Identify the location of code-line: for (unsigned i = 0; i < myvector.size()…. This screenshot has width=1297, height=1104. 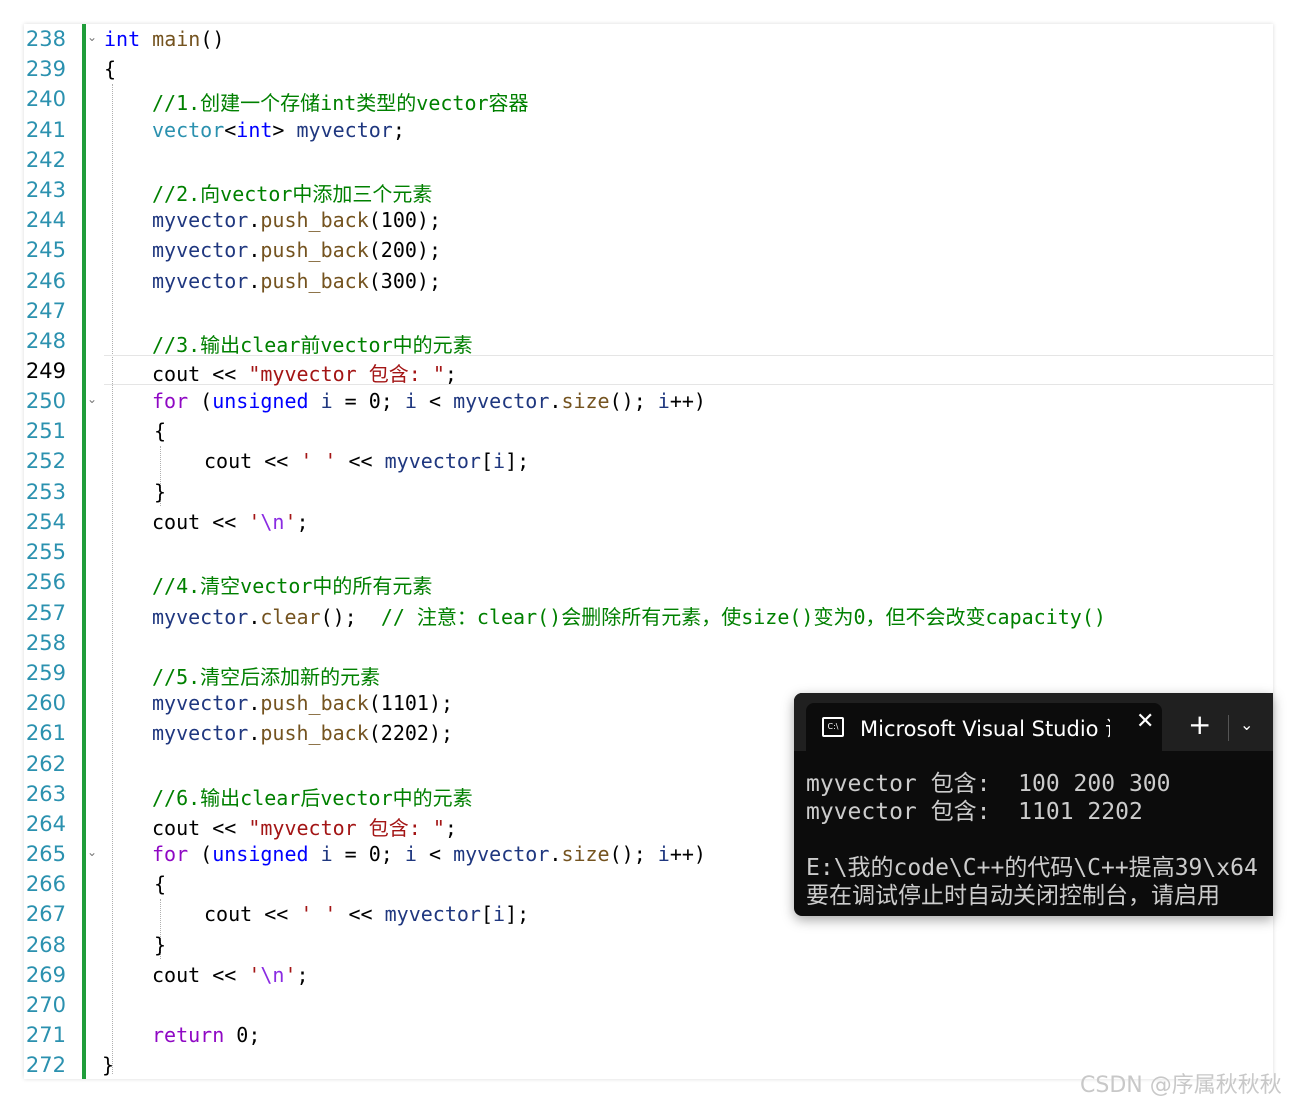
(648, 401).